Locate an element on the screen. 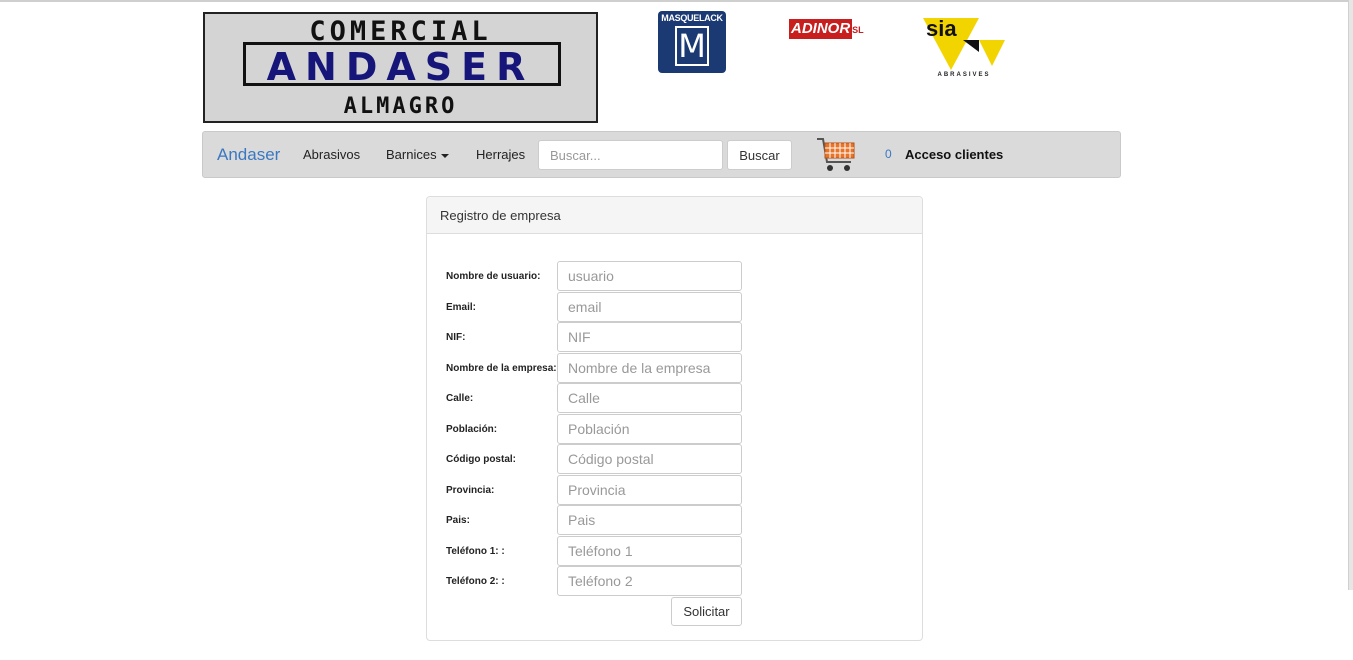  town-label: Población: is located at coordinates (472, 429).